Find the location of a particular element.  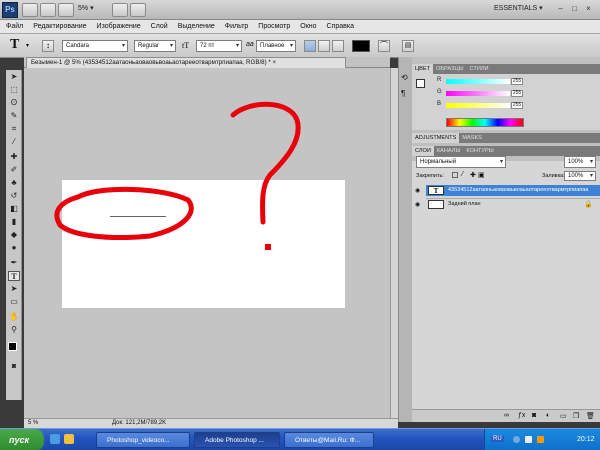

channel-r-slider is located at coordinates (478, 81).